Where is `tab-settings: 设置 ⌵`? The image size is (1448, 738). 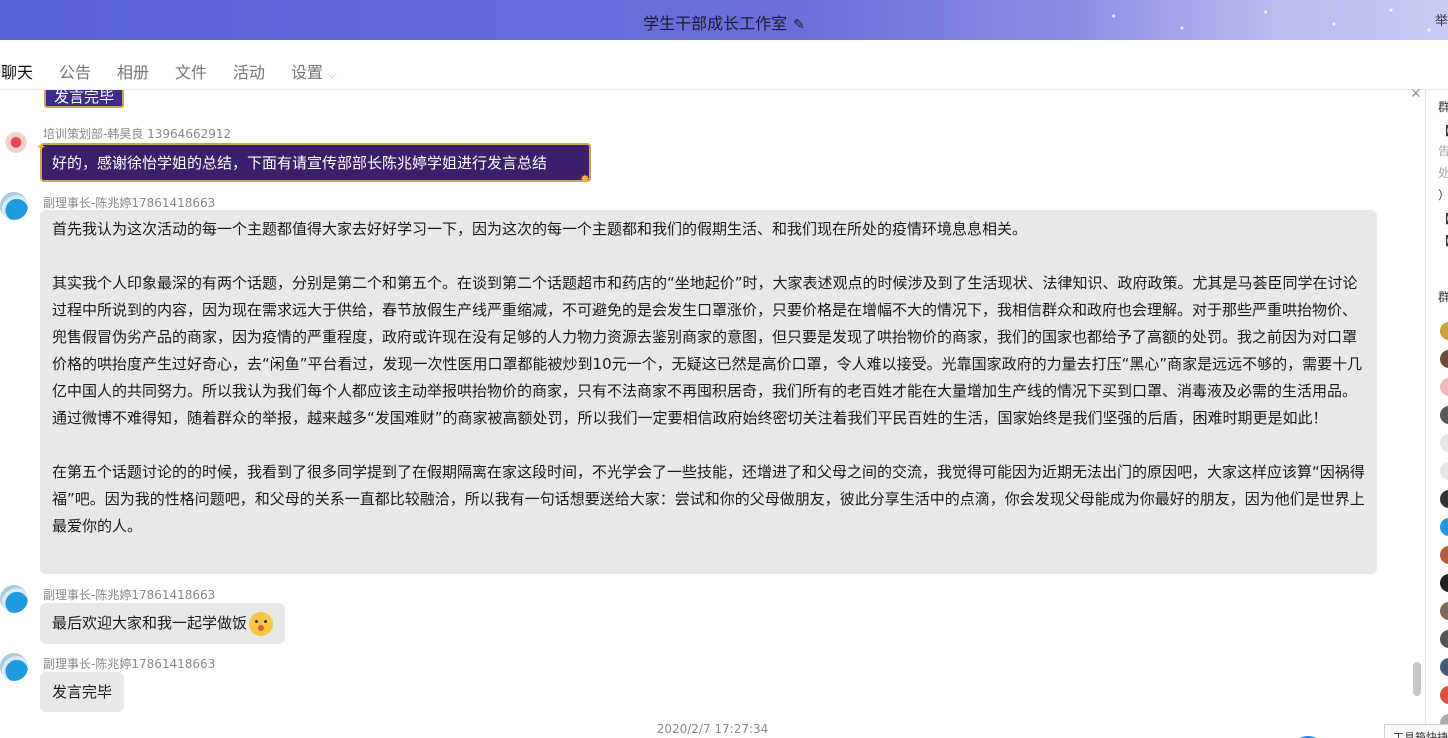
tab-settings: 设置 ⌵ is located at coordinates (313, 71).